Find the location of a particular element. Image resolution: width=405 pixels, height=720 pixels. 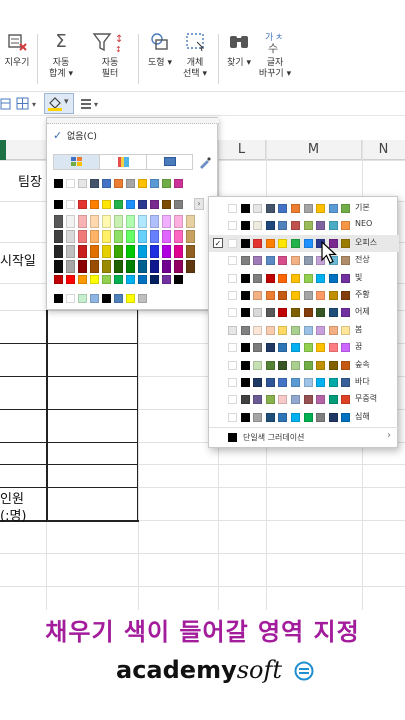

line-style-icon: ▾ is located at coordinates (92, 104).